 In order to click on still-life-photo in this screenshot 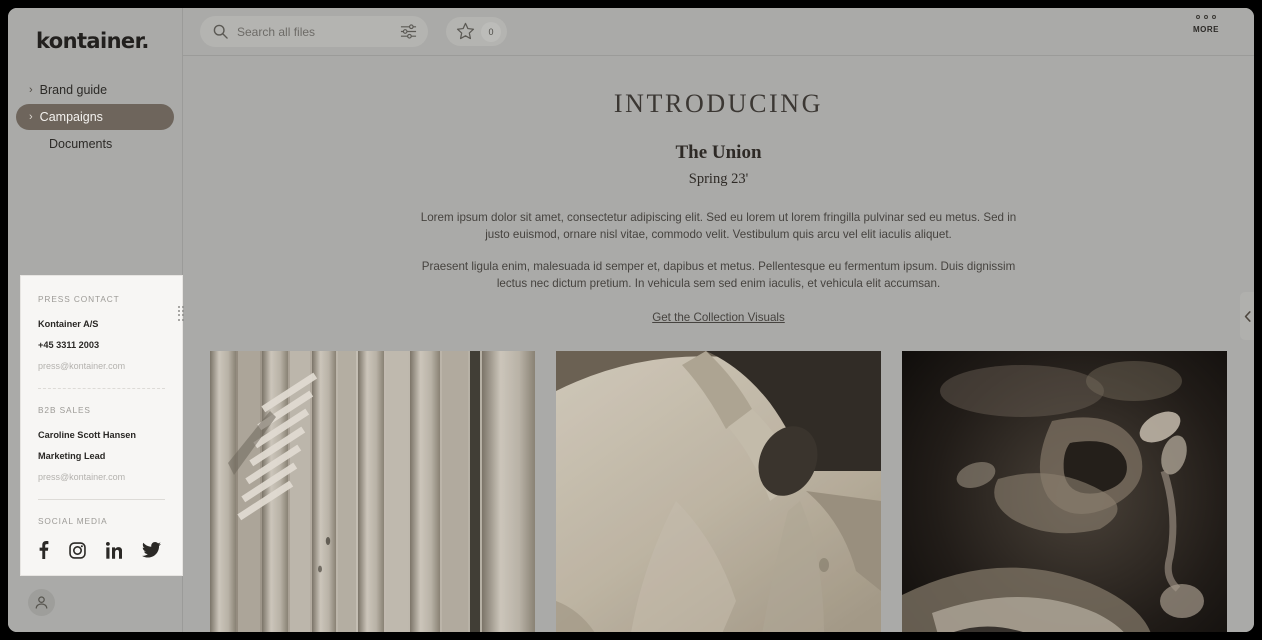, I will do `click(1064, 491)`.